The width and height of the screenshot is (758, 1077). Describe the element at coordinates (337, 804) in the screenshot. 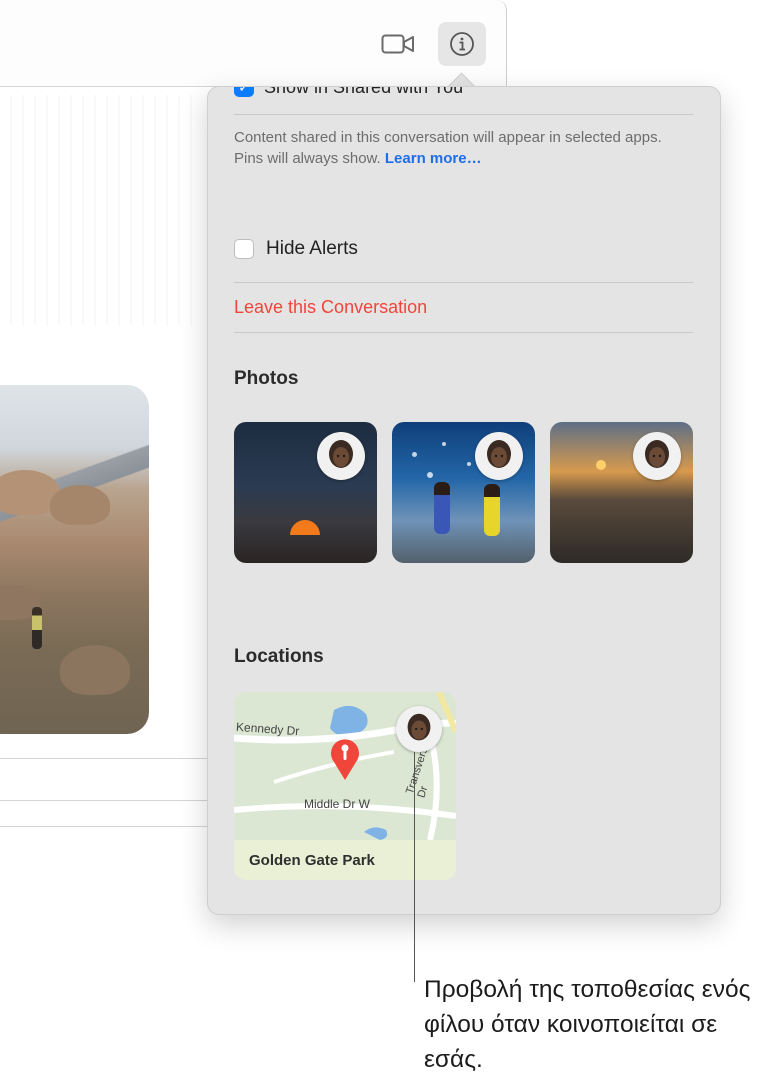

I see `map-street-label: Middle Dr W` at that location.